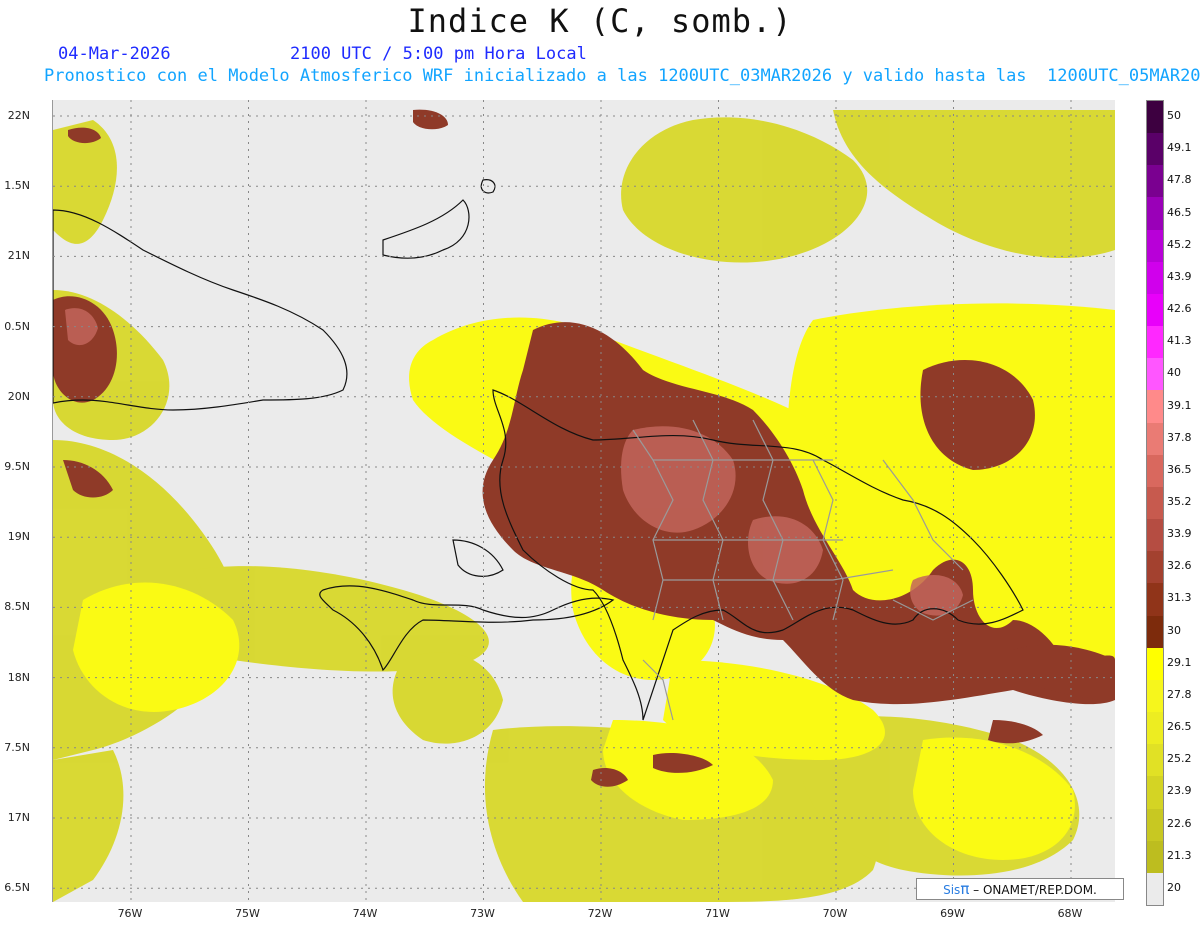  Describe the element at coordinates (18, 677) in the screenshot. I see `lat-label: 18N` at that location.